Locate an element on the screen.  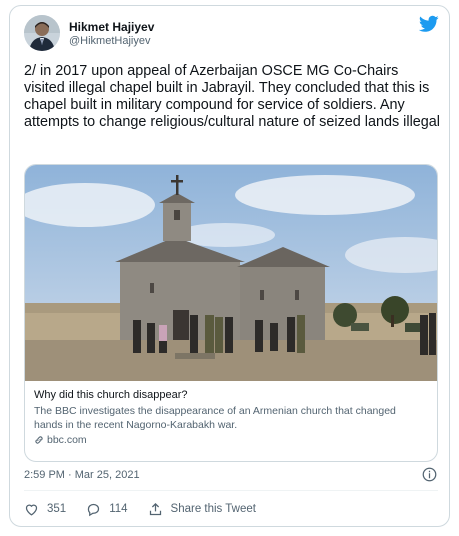
author-handle: @HikmetHajiyev is located at coordinates (109, 41).